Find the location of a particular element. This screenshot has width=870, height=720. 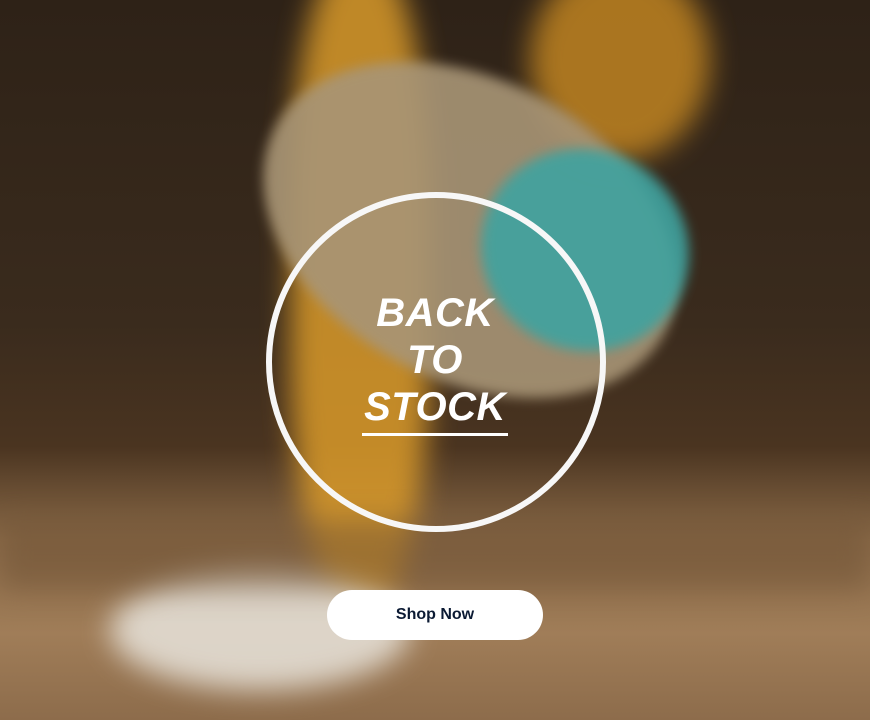

headline-line-3: STOCK is located at coordinates (435, 407).